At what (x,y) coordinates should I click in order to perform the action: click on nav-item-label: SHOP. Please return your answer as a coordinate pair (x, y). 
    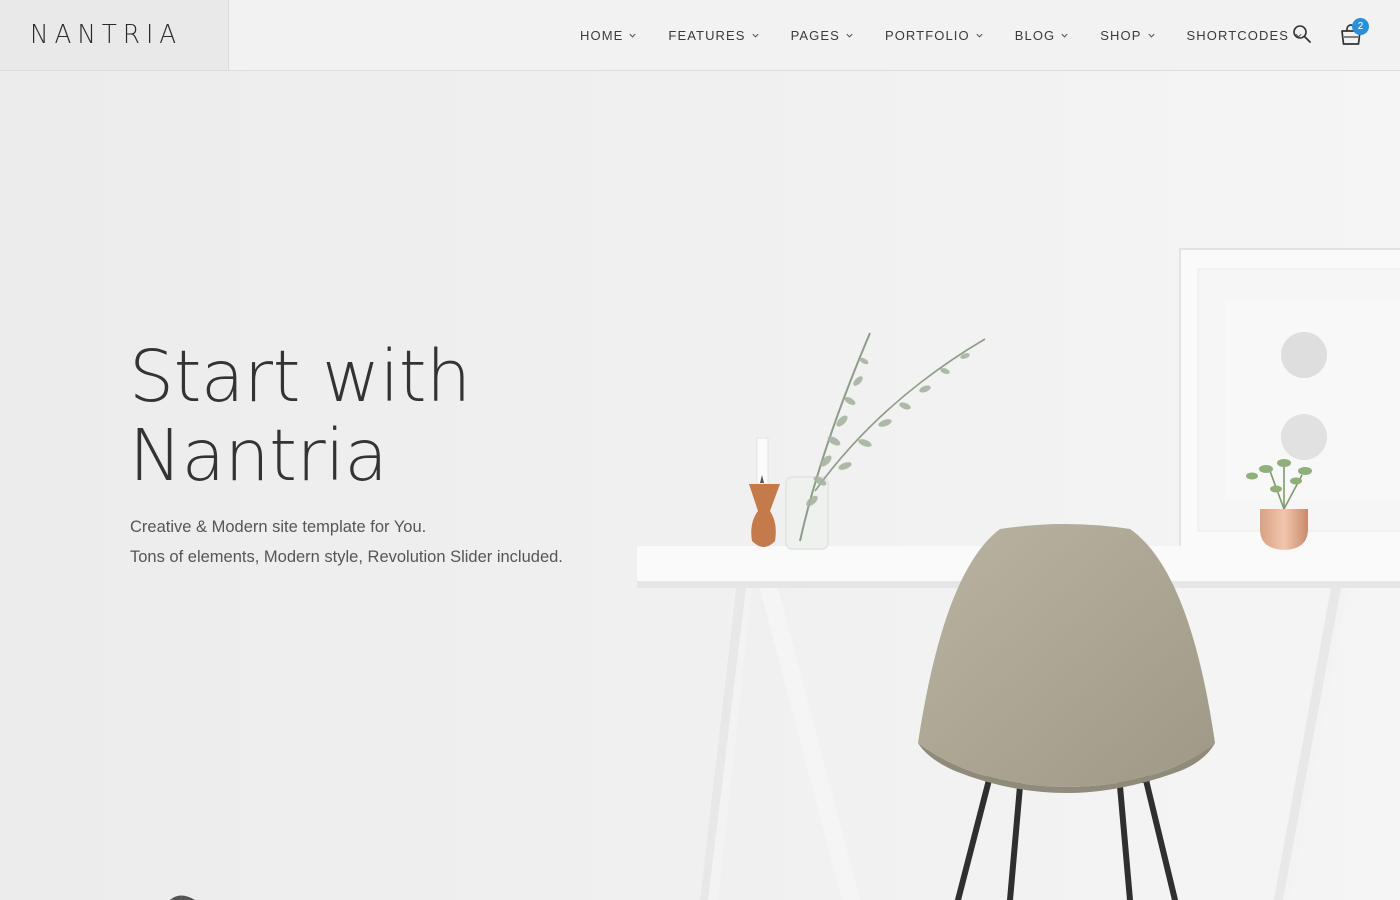
    Looking at the image, I should click on (1121, 35).